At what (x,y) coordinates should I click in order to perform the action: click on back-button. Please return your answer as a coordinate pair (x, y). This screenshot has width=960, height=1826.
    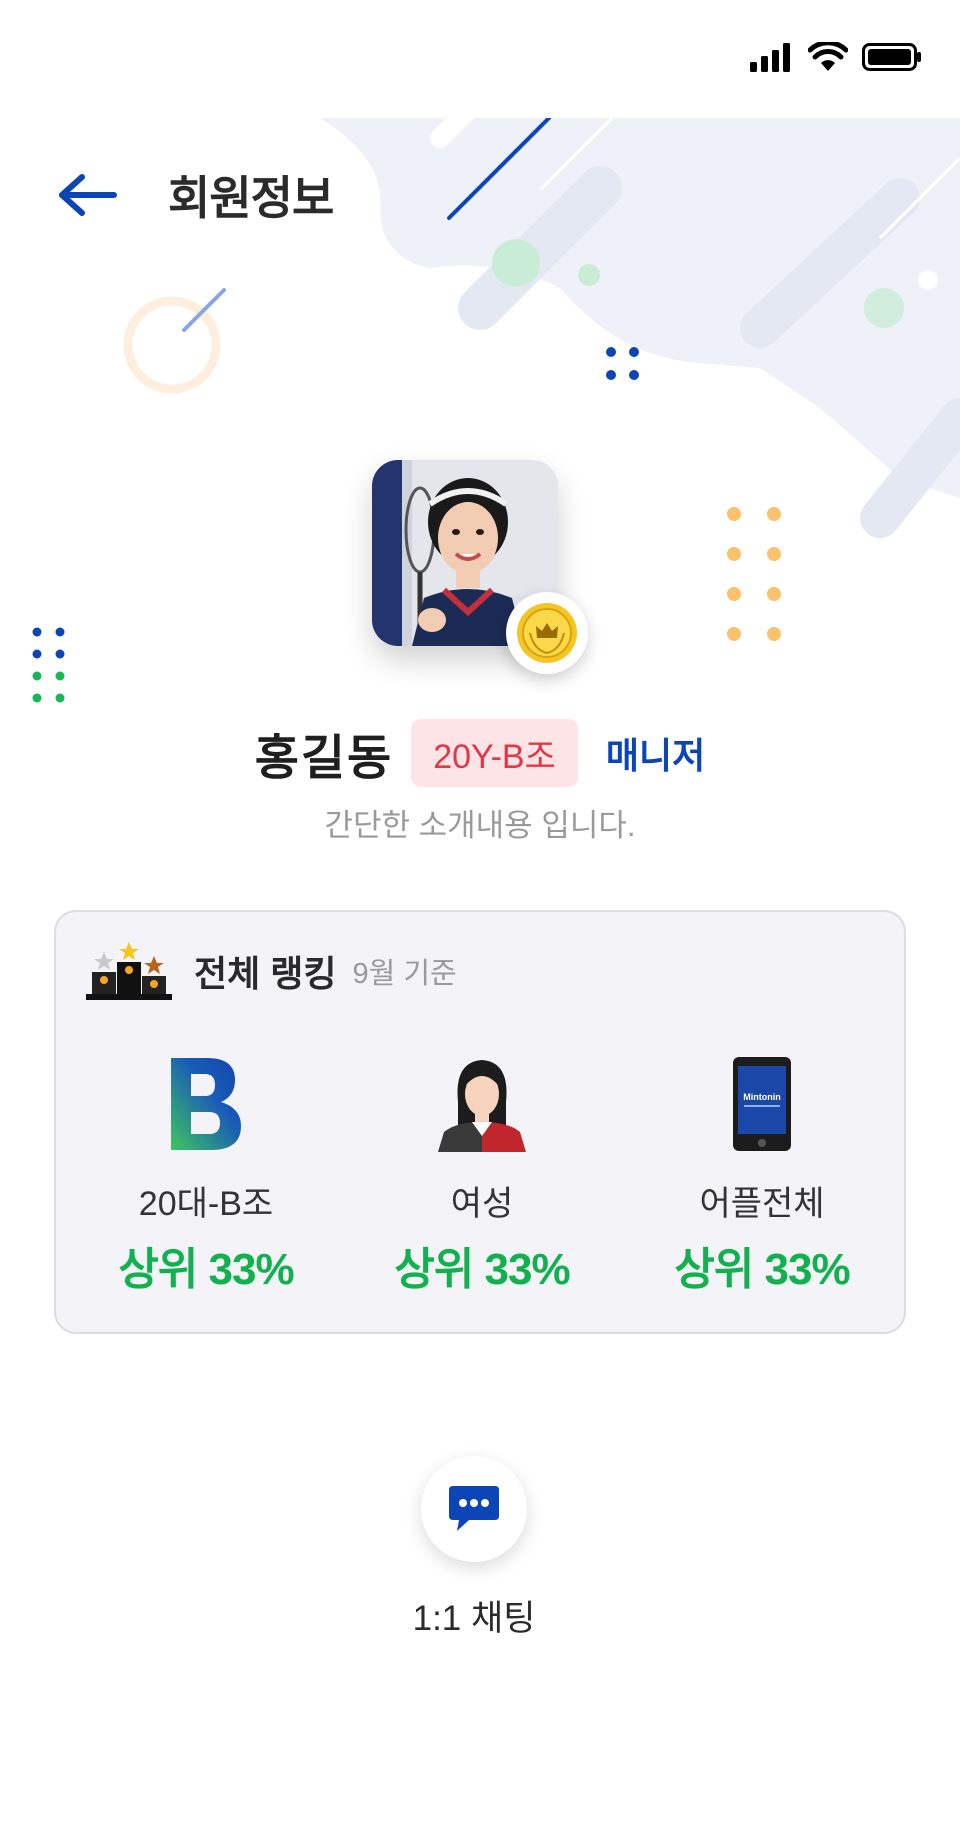
    Looking at the image, I should click on (91, 195).